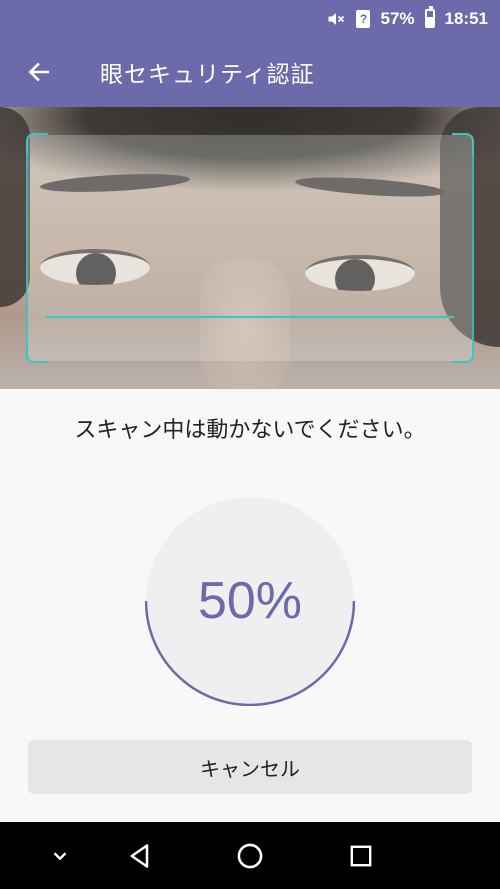 Image resolution: width=500 pixels, height=889 pixels. I want to click on recents-square-icon, so click(361, 855).